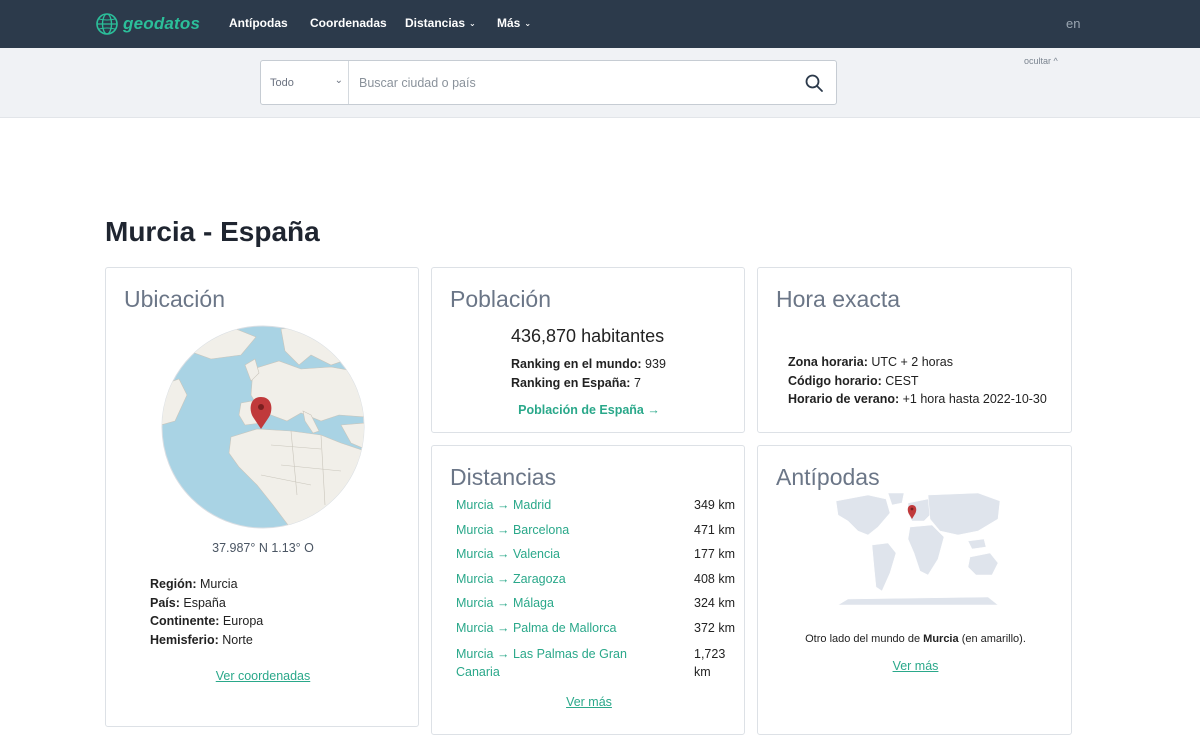  What do you see at coordinates (212, 231) in the screenshot?
I see `page-title: Murcia - España` at bounding box center [212, 231].